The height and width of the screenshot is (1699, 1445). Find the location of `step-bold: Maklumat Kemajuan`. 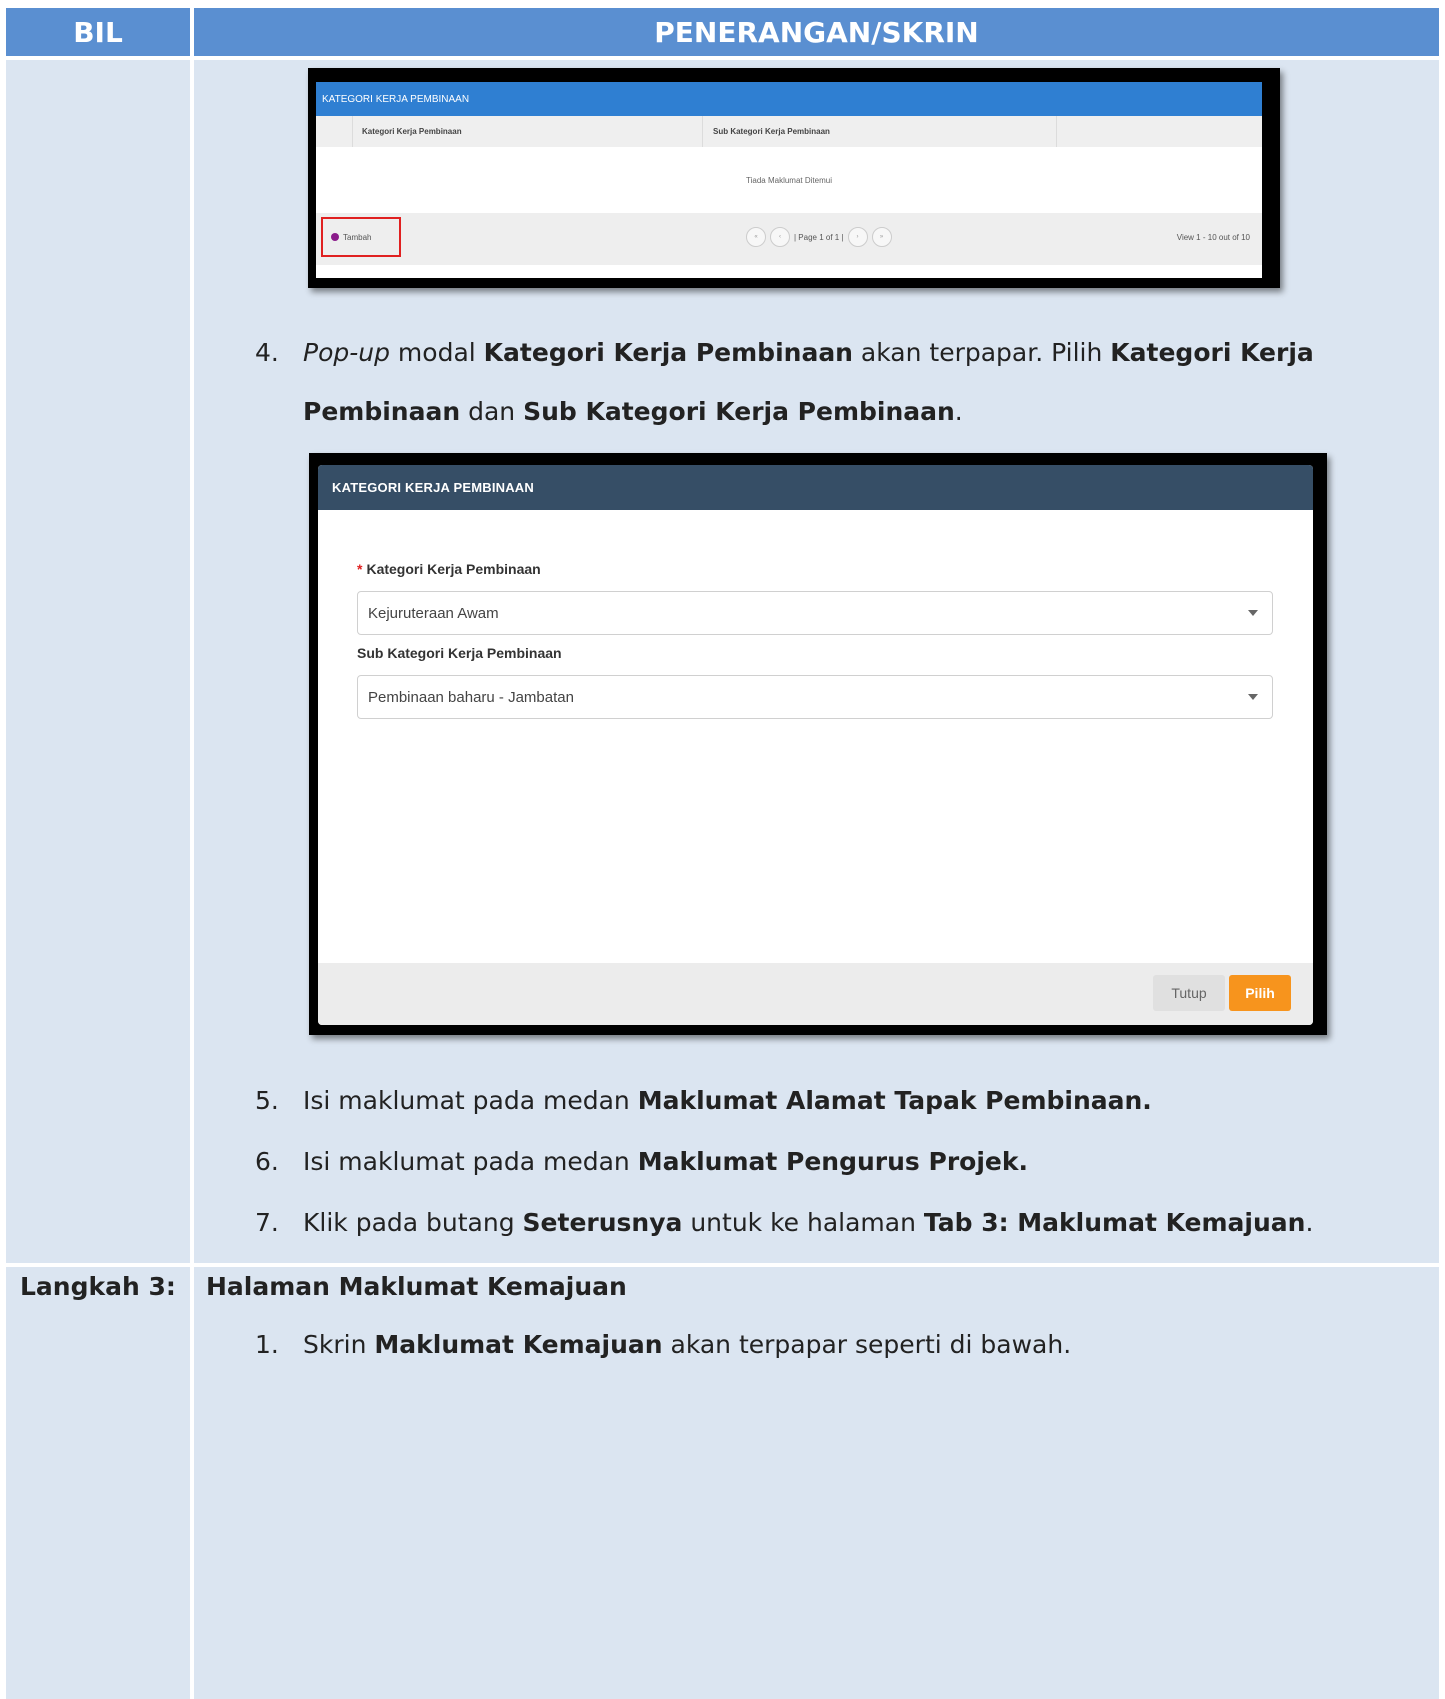

step-bold: Maklumat Kemajuan is located at coordinates (518, 1344).